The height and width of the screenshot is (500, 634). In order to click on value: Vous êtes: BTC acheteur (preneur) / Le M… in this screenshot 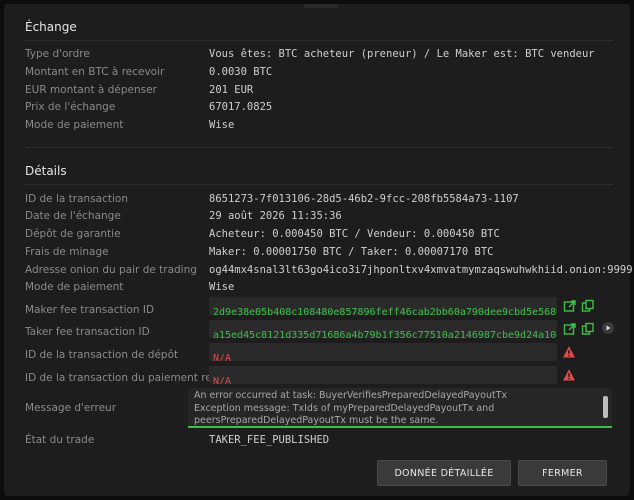, I will do `click(402, 54)`.